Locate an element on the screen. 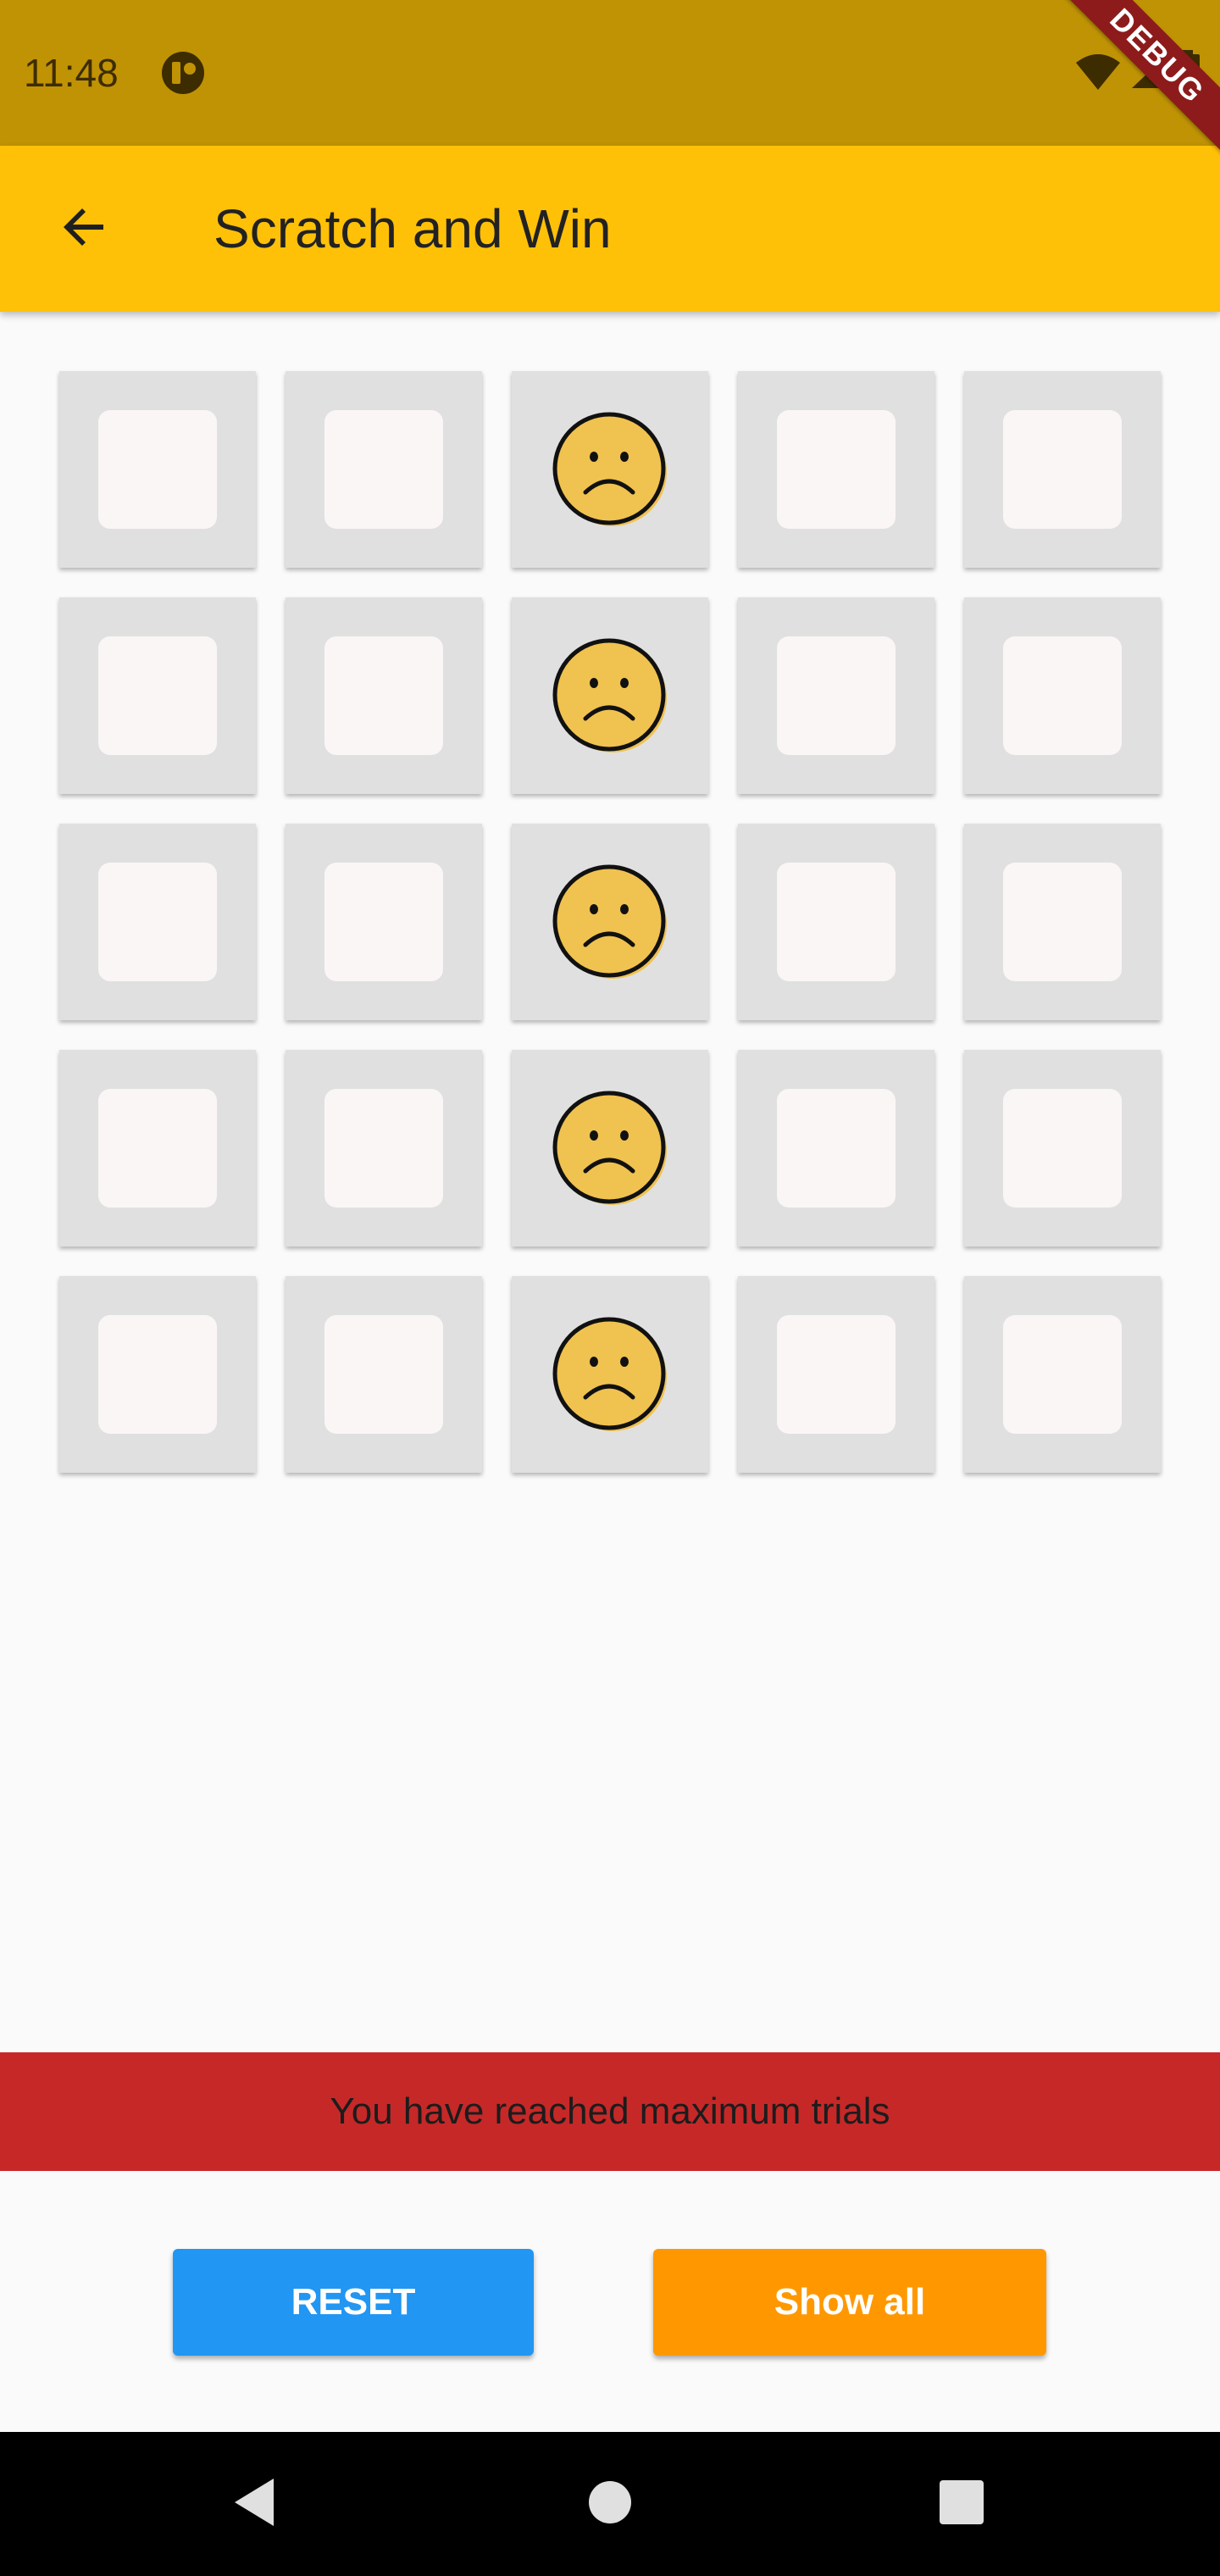  back-button is located at coordinates (84, 228).